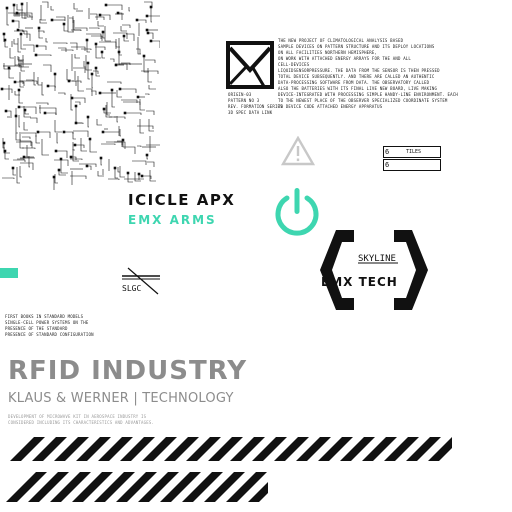  I want to click on mail-icon, so click(250, 65).